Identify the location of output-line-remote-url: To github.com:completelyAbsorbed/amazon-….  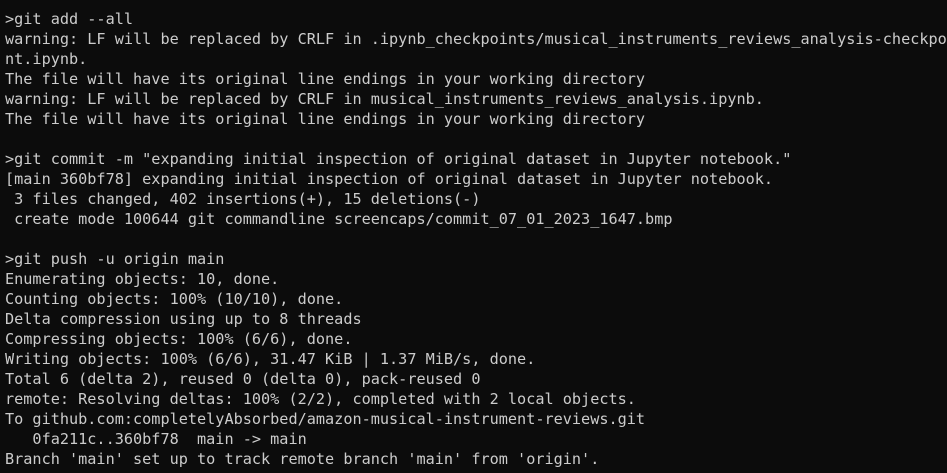
(325, 419).